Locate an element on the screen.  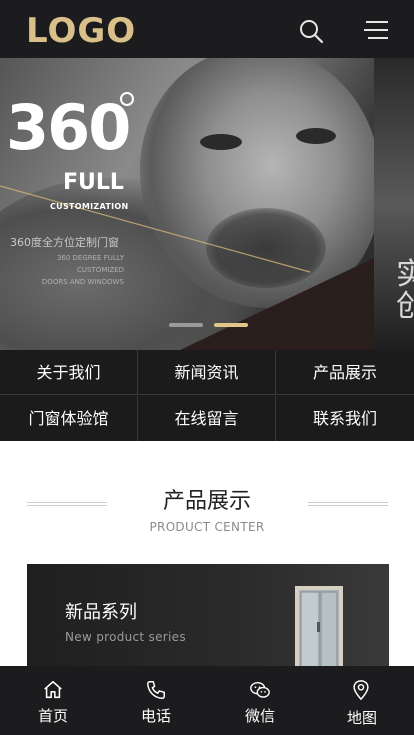
top-header: LOGO is located at coordinates (207, 29).